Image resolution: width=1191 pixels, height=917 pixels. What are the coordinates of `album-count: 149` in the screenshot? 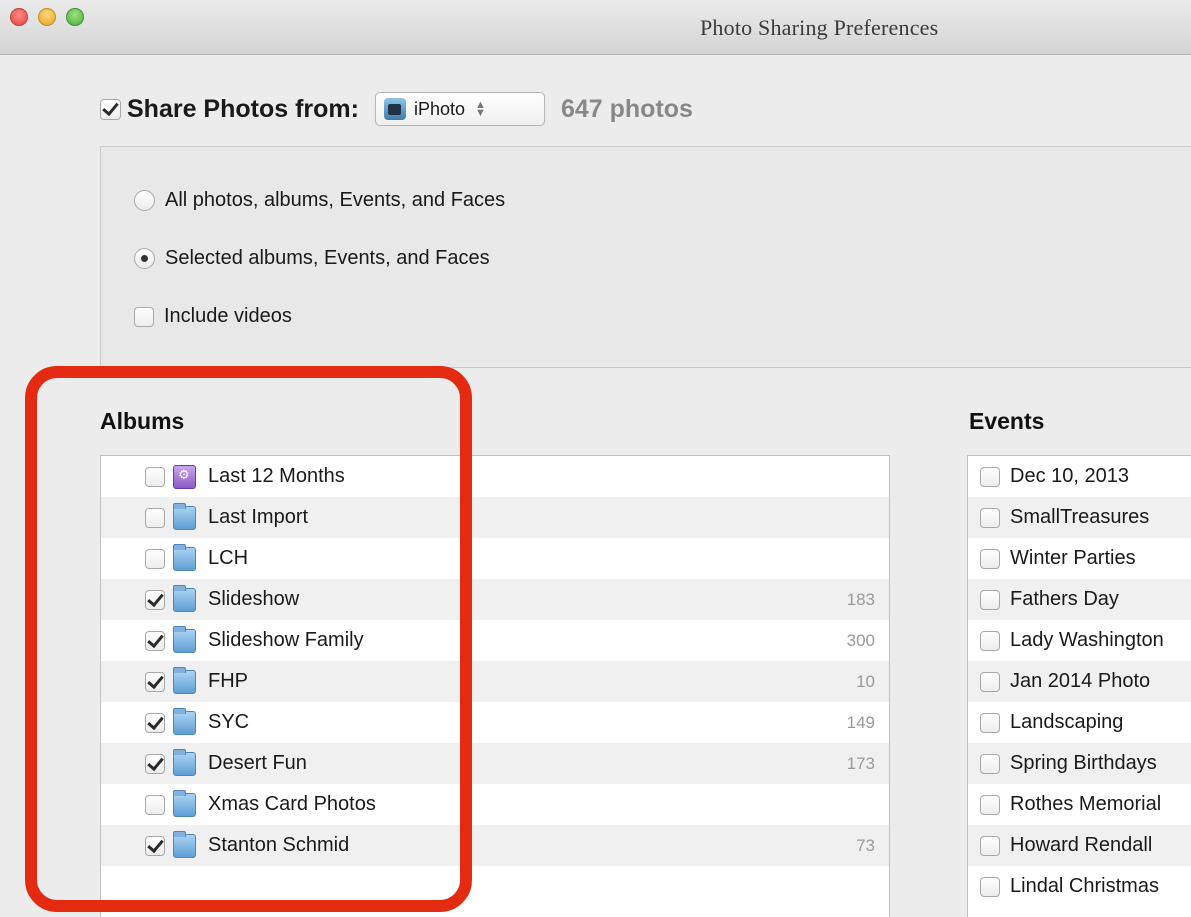 It's located at (860, 722).